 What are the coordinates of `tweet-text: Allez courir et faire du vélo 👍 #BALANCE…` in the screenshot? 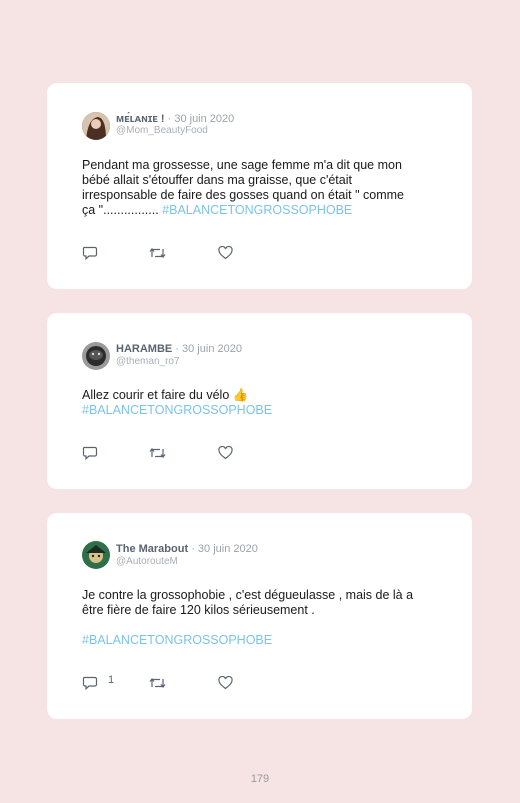 It's located at (262, 403).